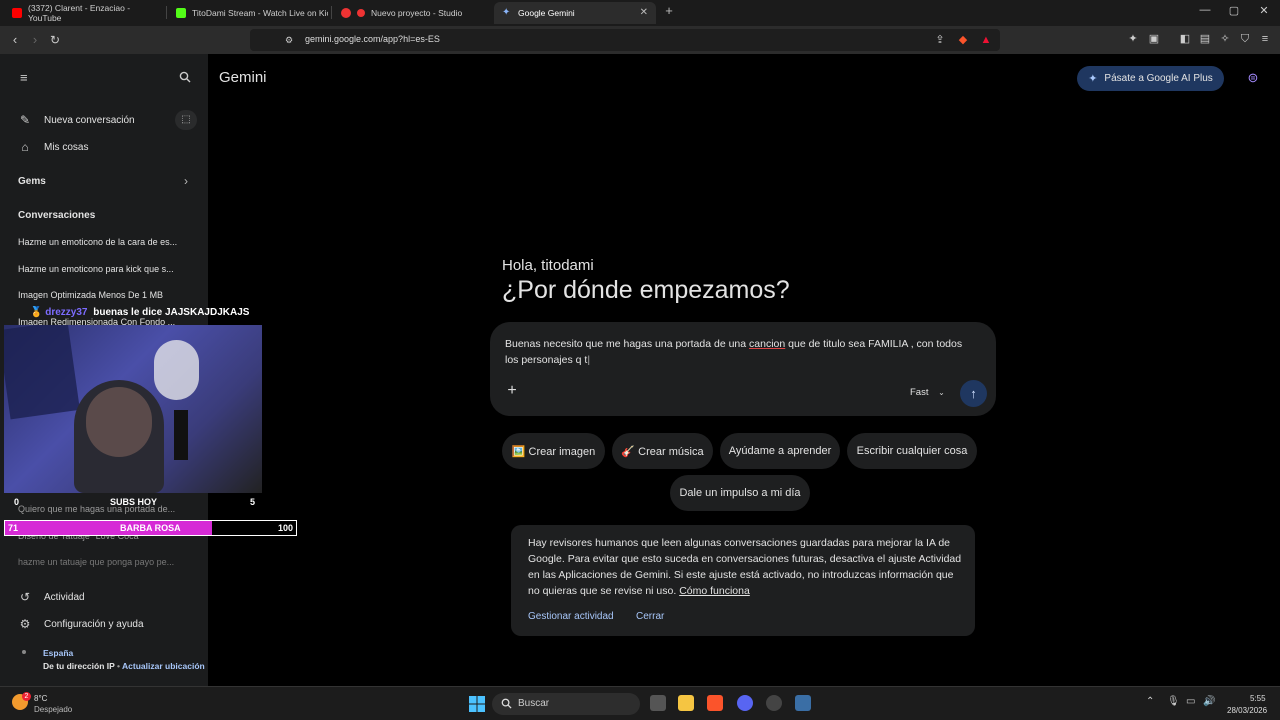 Image resolution: width=1280 pixels, height=720 pixels. I want to click on activity-button: ↺ Actividad, so click(51, 597).